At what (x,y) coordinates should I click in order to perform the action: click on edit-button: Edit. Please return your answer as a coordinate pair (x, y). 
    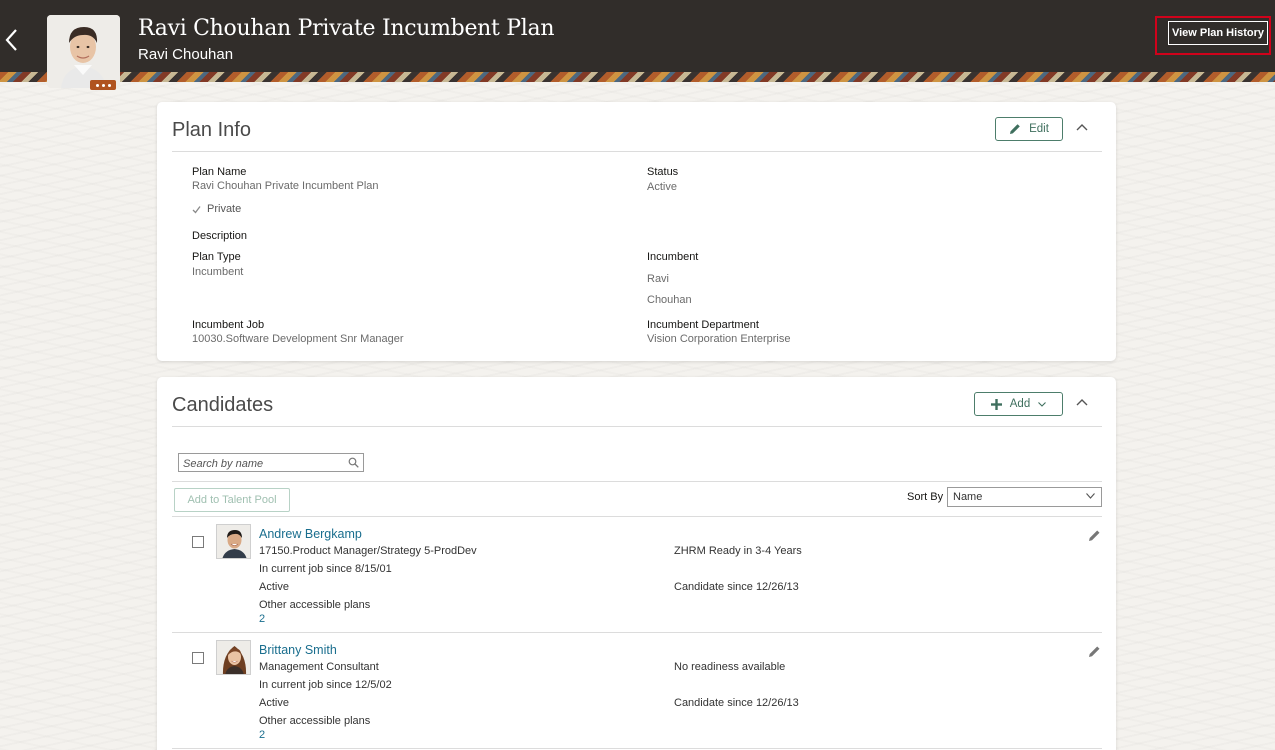
    Looking at the image, I should click on (1029, 129).